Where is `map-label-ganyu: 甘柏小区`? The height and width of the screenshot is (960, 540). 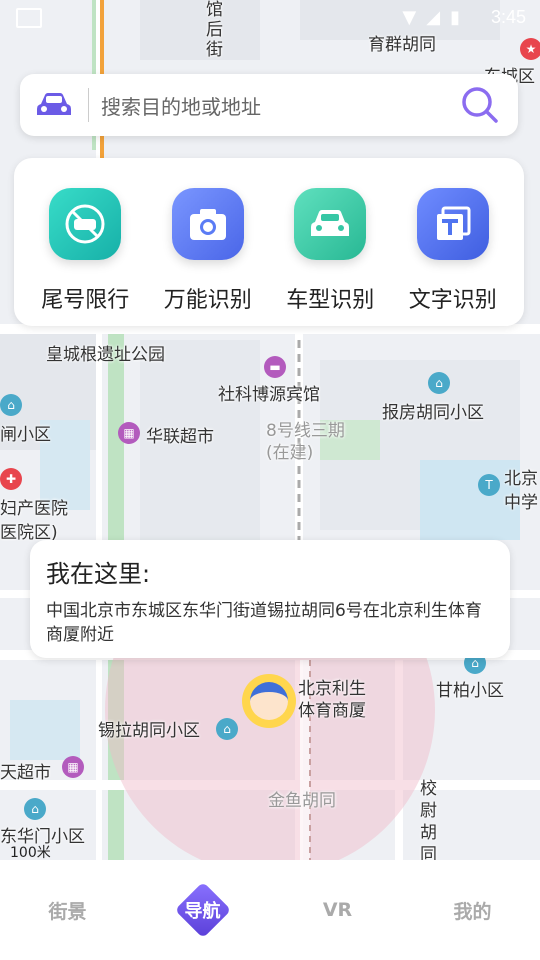 map-label-ganyu: 甘柏小区 is located at coordinates (470, 691).